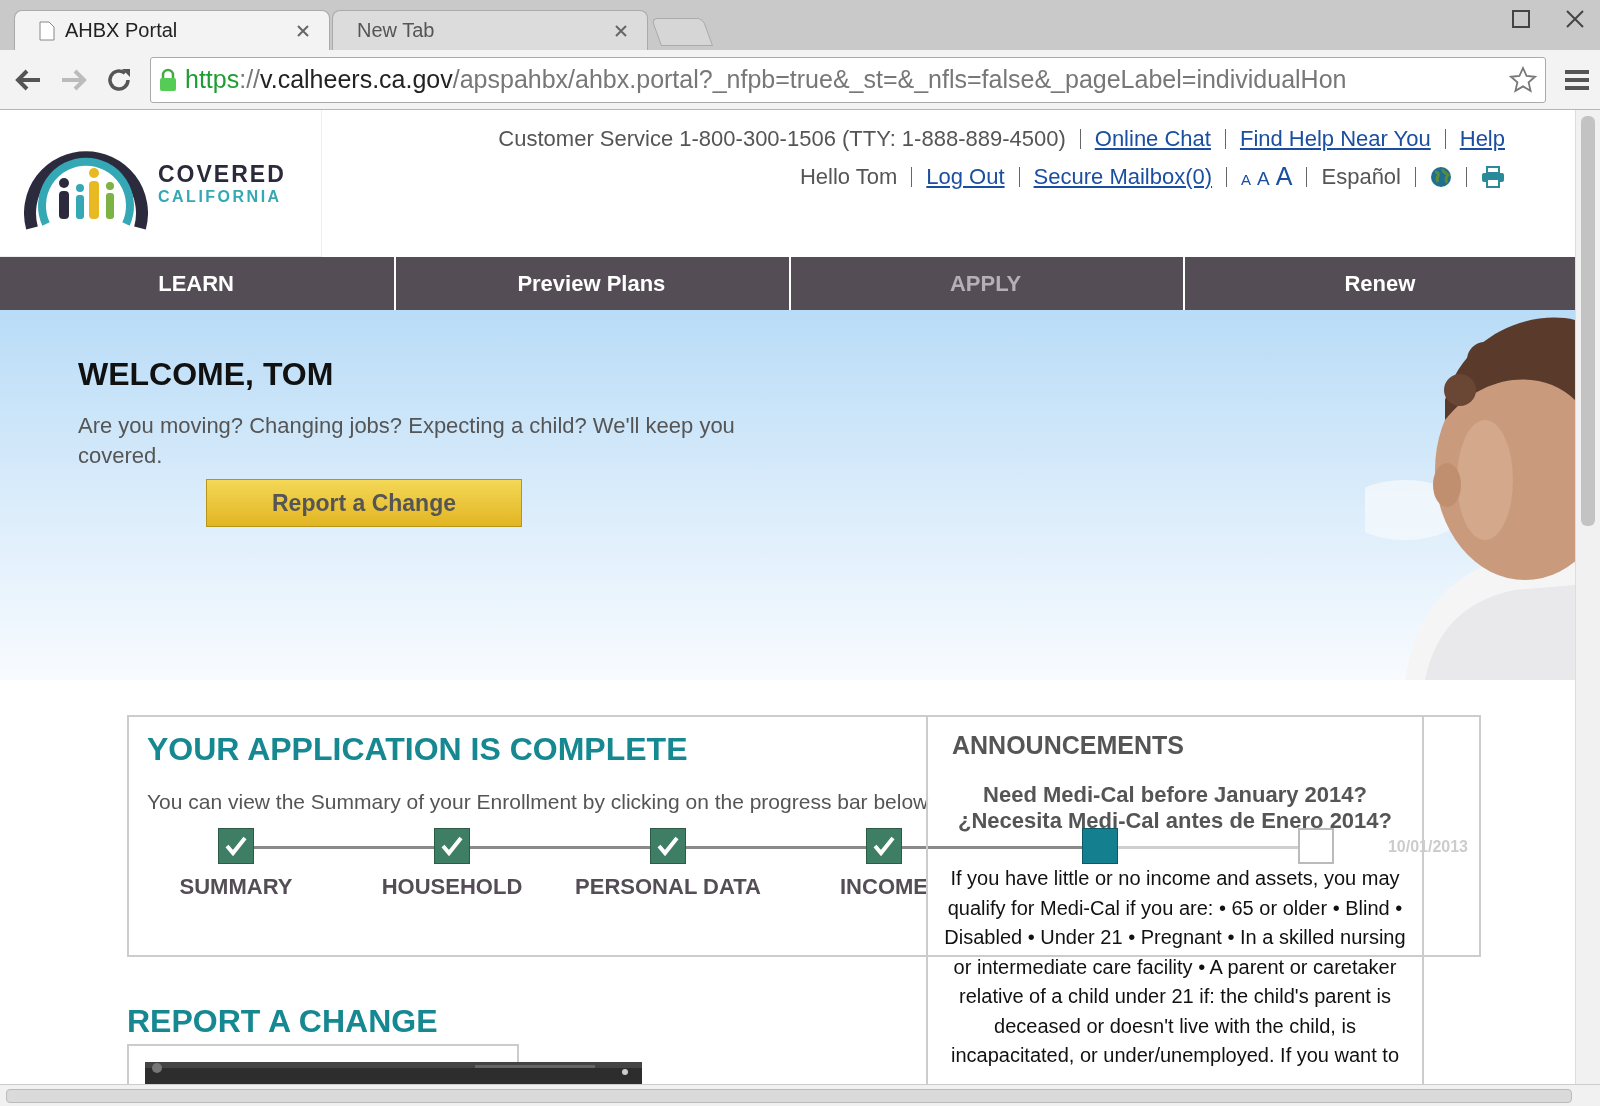  Describe the element at coordinates (1175, 795) in the screenshot. I see `announcement-title: Need Medi-Cal before January 2014?` at that location.